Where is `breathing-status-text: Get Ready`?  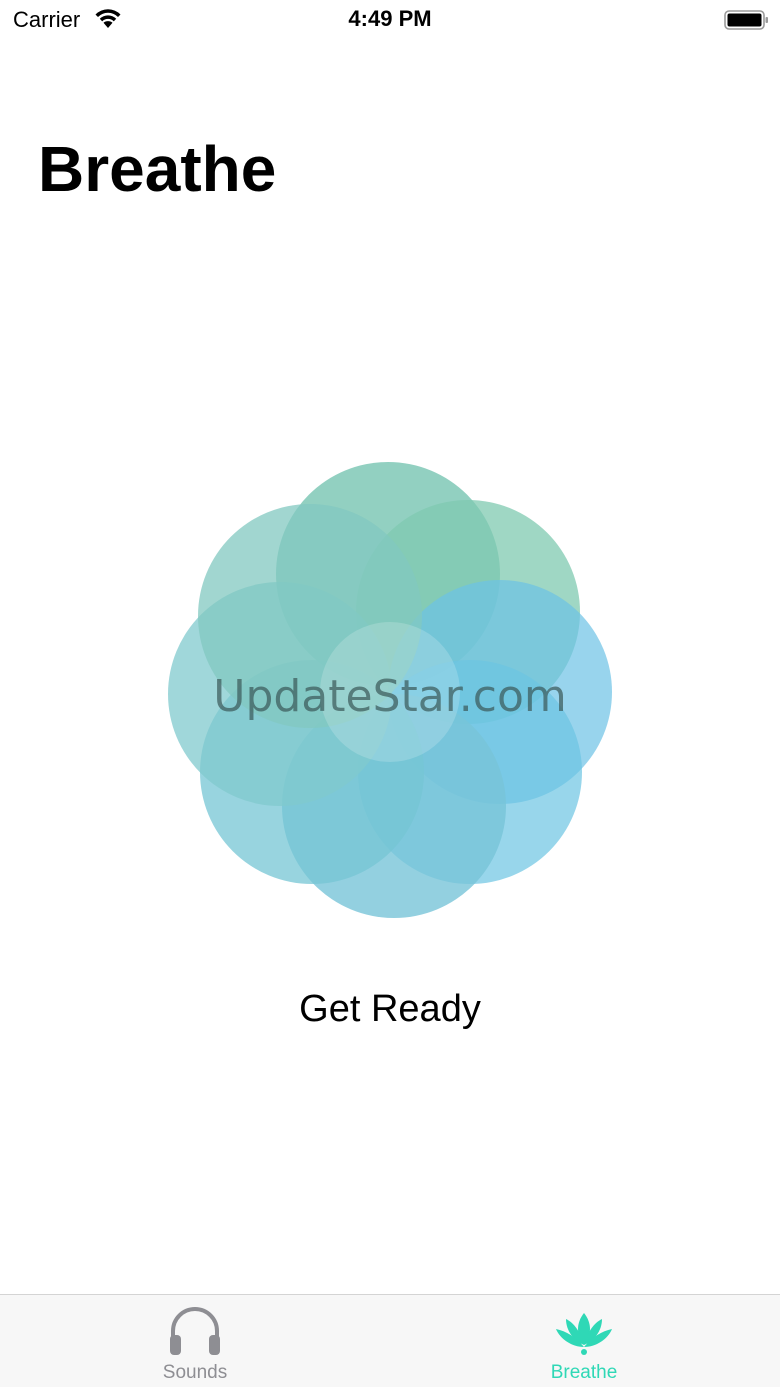
breathing-status-text: Get Ready is located at coordinates (390, 1009).